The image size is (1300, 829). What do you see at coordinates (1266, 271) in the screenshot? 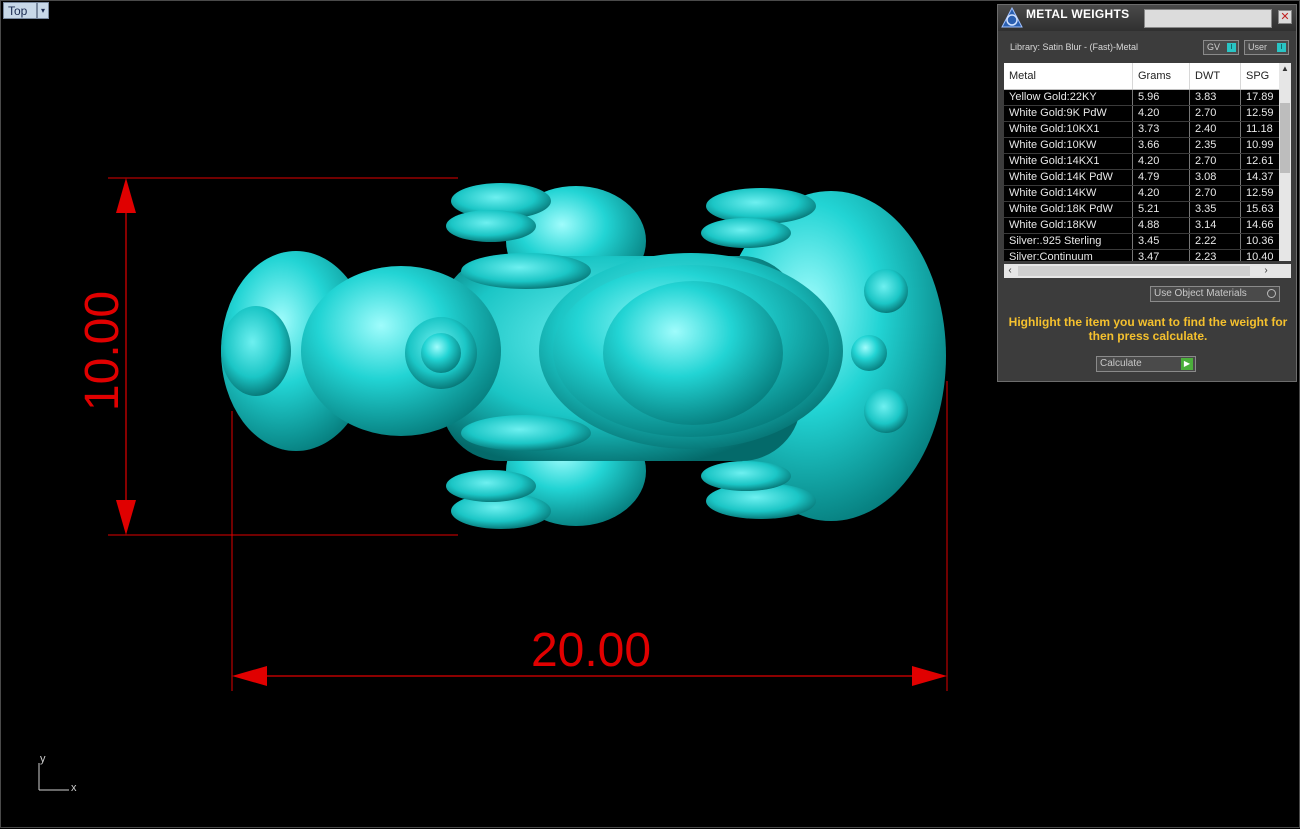
I see `scroll-right-icon: ›` at bounding box center [1266, 271].